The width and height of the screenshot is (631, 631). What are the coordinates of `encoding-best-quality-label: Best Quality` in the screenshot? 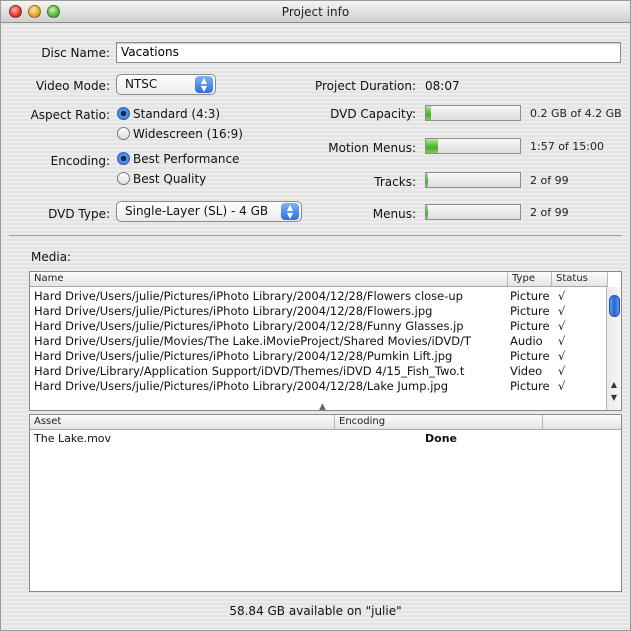 It's located at (170, 179).